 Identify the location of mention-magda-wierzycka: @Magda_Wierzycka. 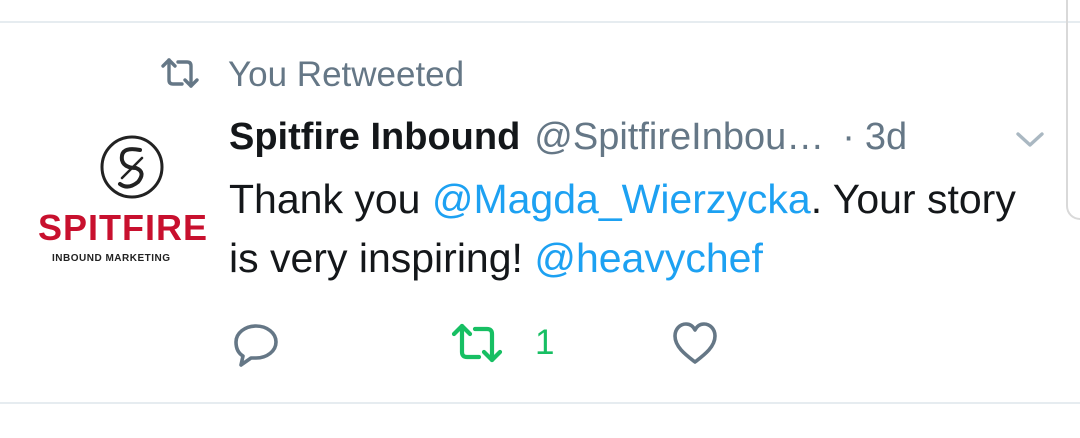
(621, 199).